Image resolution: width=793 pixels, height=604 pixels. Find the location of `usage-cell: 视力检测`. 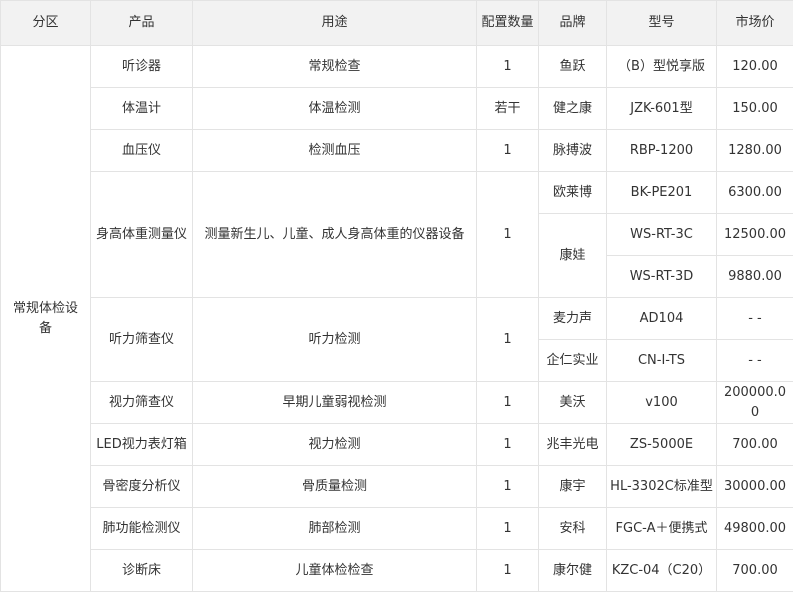

usage-cell: 视力检测 is located at coordinates (334, 444).